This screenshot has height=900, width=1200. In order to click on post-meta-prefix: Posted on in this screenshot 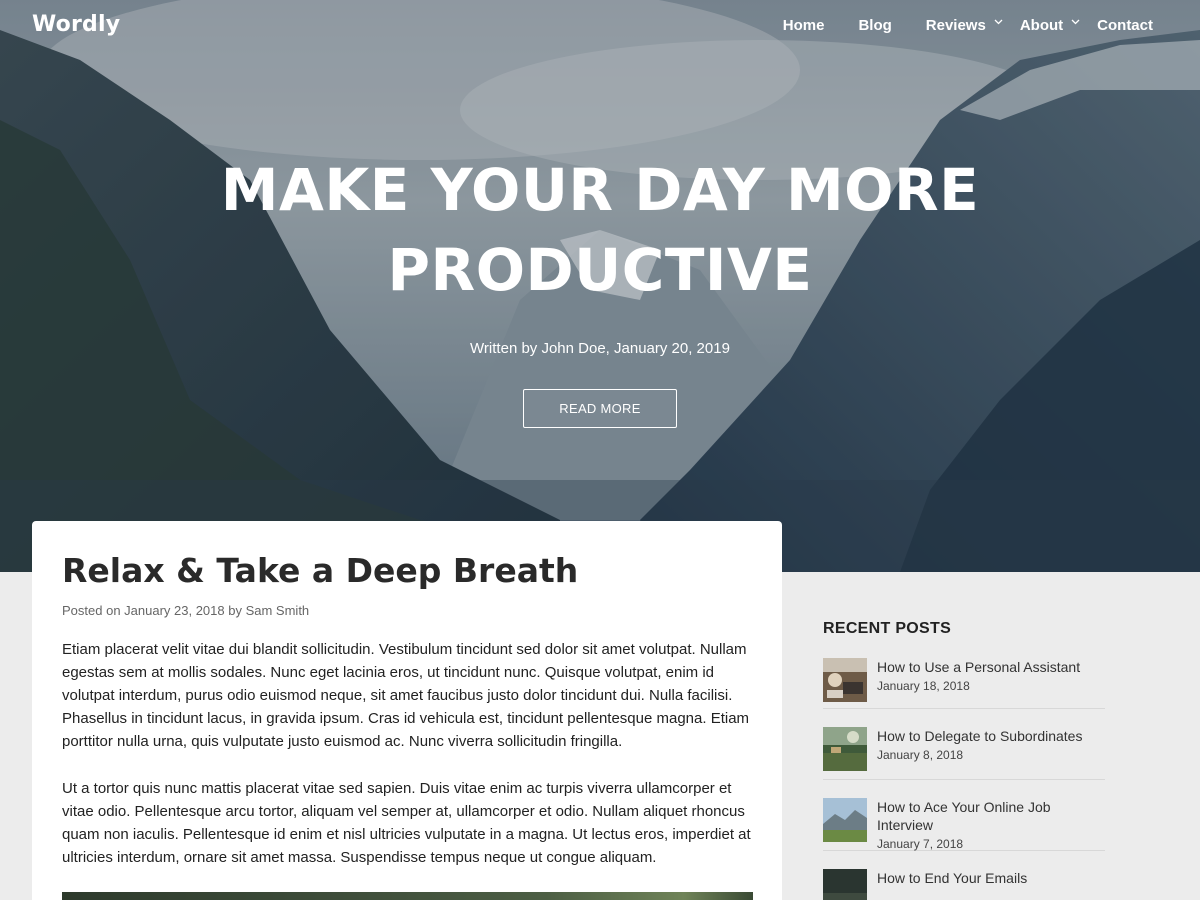, I will do `click(93, 610)`.